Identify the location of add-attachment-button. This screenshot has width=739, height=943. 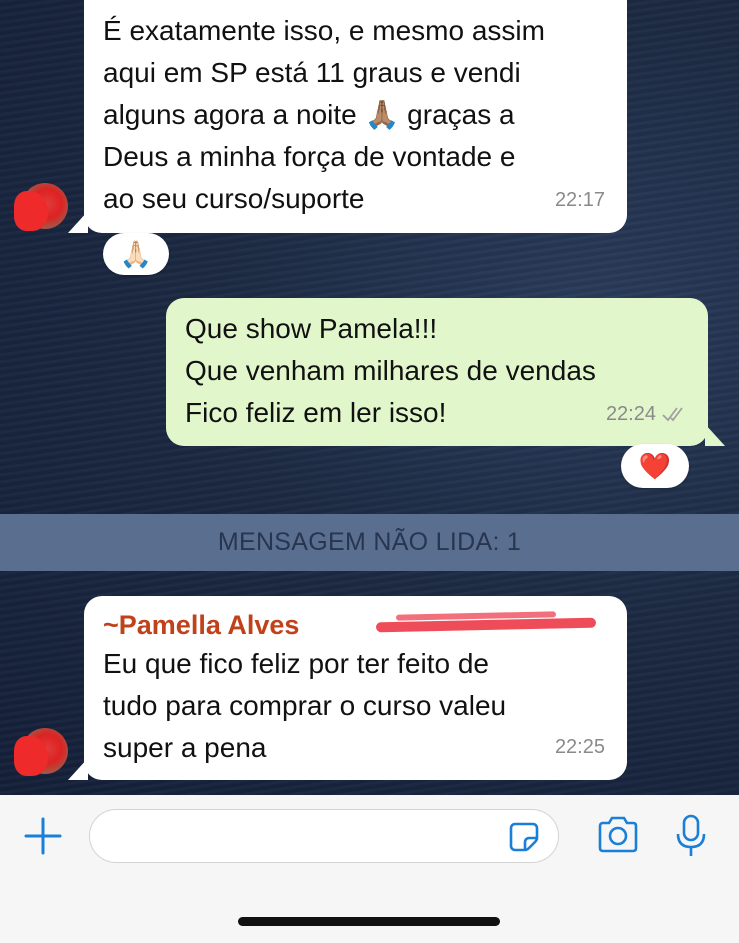
(43, 836).